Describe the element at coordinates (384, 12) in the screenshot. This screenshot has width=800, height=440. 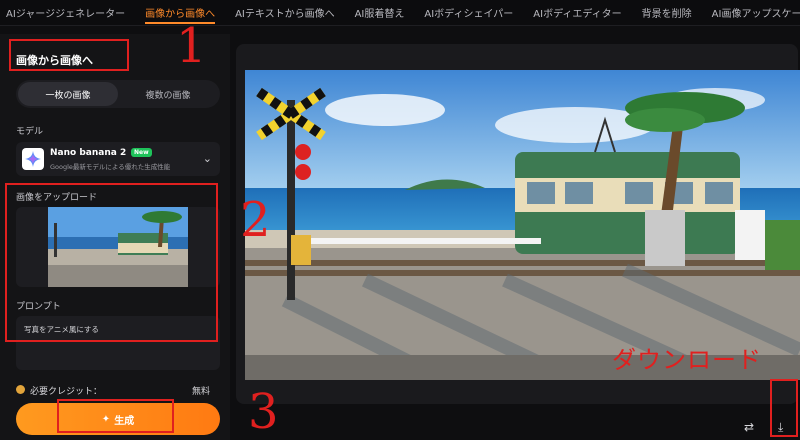
I see `nav-item-outfit: AI服着替え` at that location.